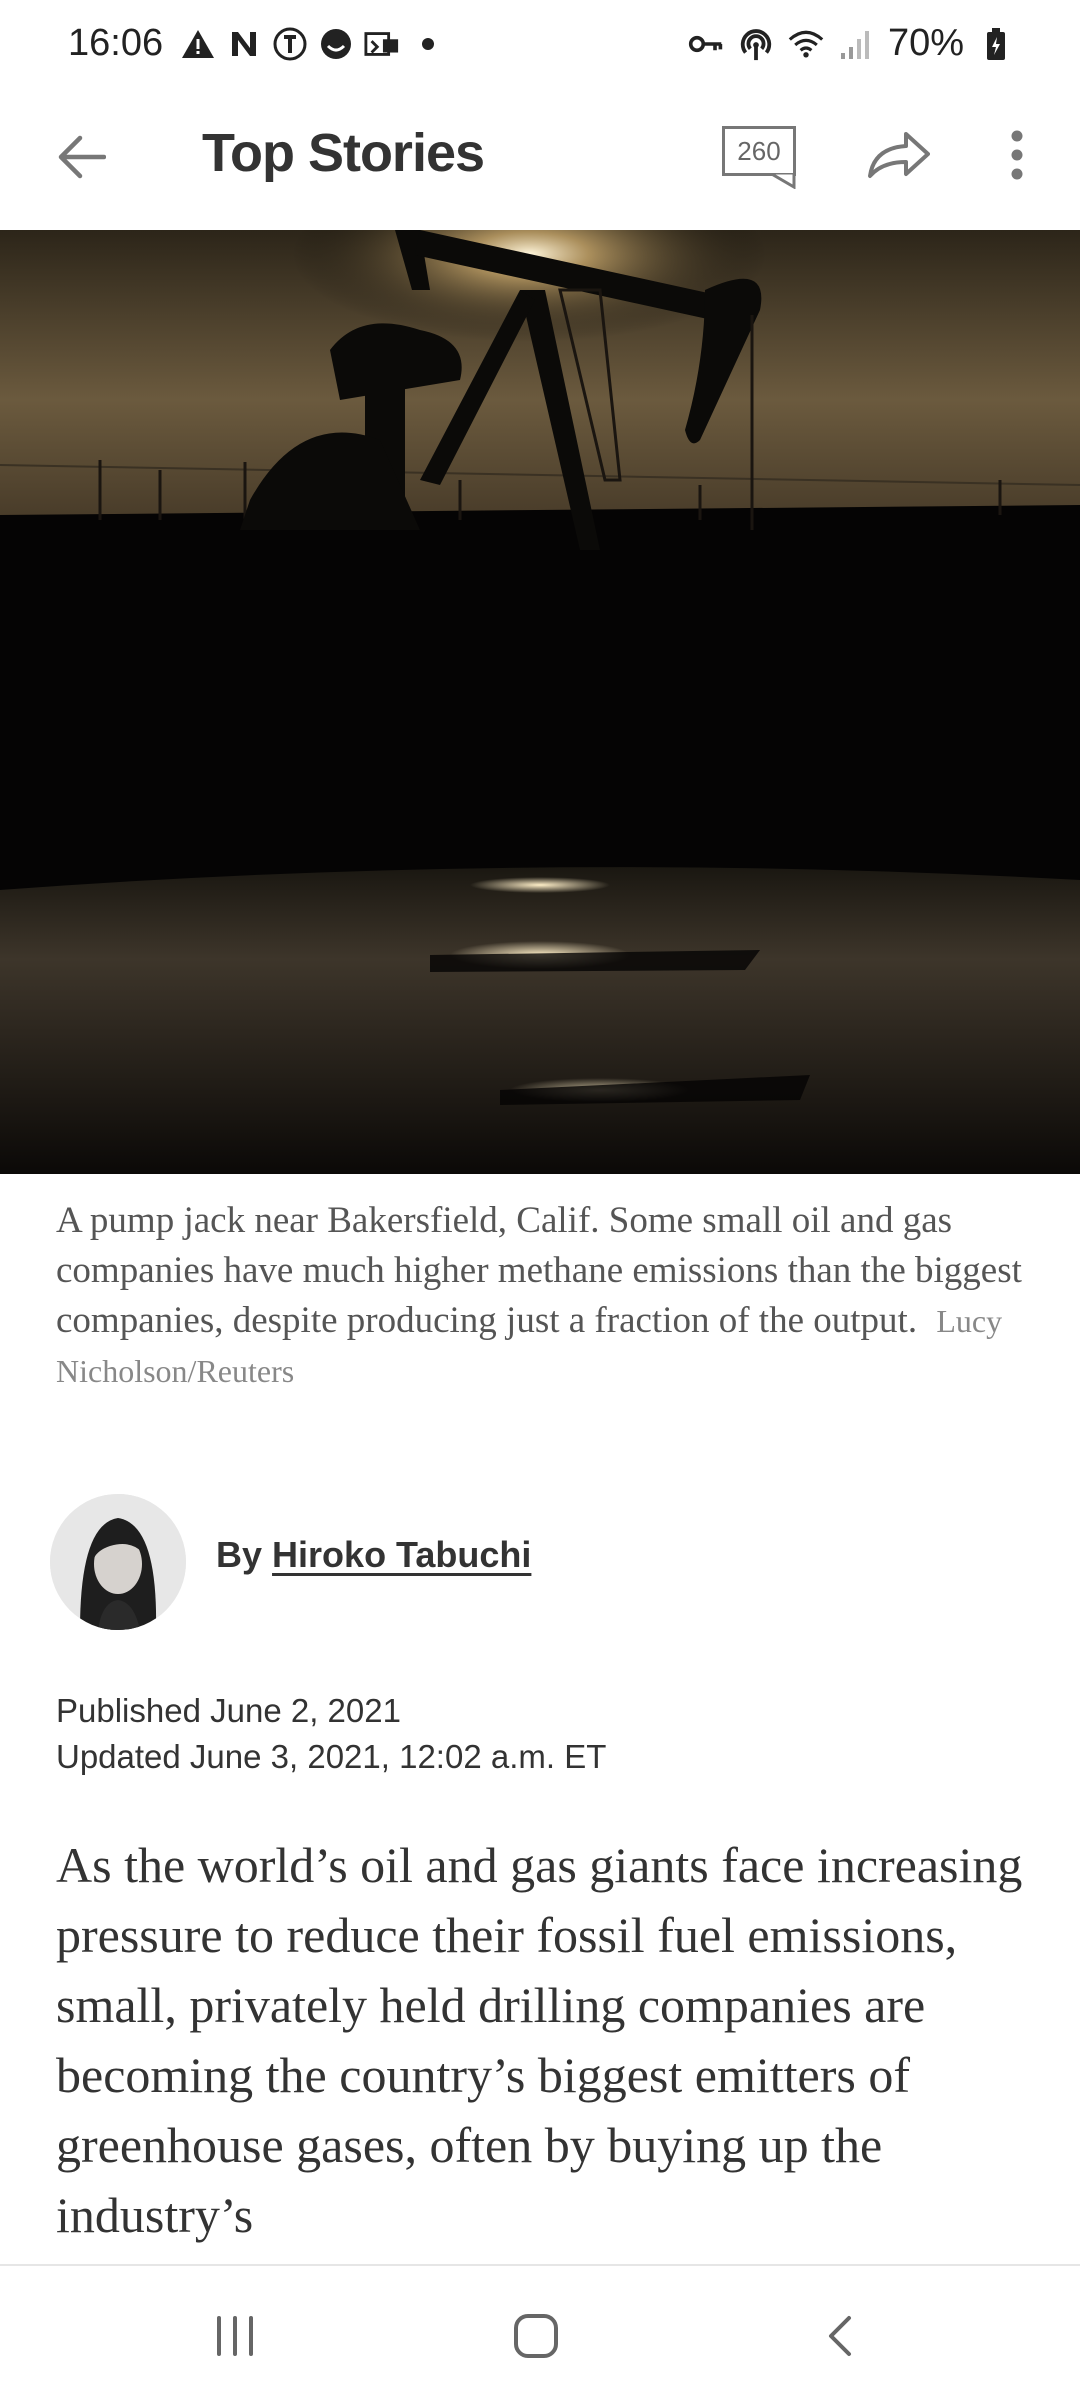 The height and width of the screenshot is (2402, 1080). Describe the element at coordinates (331, 1756) in the screenshot. I see `updated-date: Updated June 3, 2021, 12:02 a.m. ET` at that location.